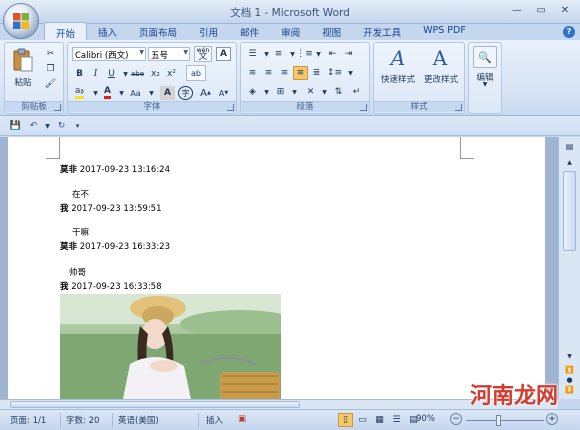  What do you see at coordinates (398, 58) in the screenshot?
I see `quick-styles-icon: A` at bounding box center [398, 58].